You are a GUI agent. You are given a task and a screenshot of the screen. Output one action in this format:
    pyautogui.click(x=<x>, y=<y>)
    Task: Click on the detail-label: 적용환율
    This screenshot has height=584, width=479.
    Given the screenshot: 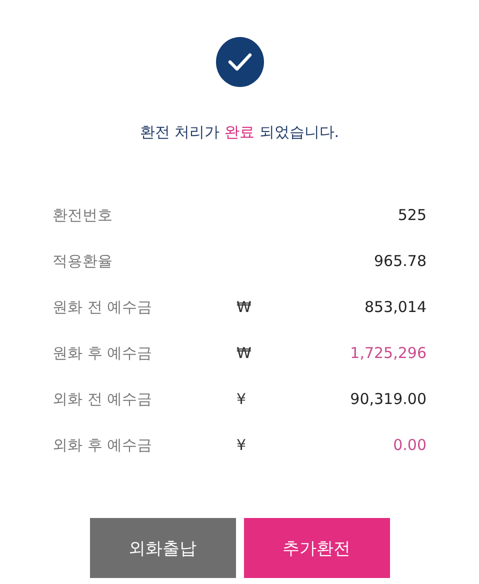 What is the action you would take?
    pyautogui.click(x=83, y=261)
    